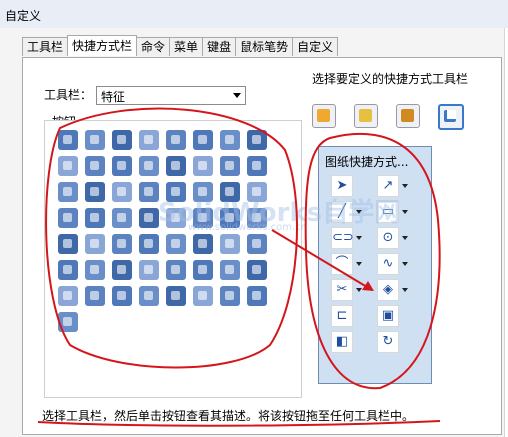 Image resolution: width=508 pixels, height=437 pixels. Describe the element at coordinates (203, 166) in the screenshot. I see `hole-icon` at that location.